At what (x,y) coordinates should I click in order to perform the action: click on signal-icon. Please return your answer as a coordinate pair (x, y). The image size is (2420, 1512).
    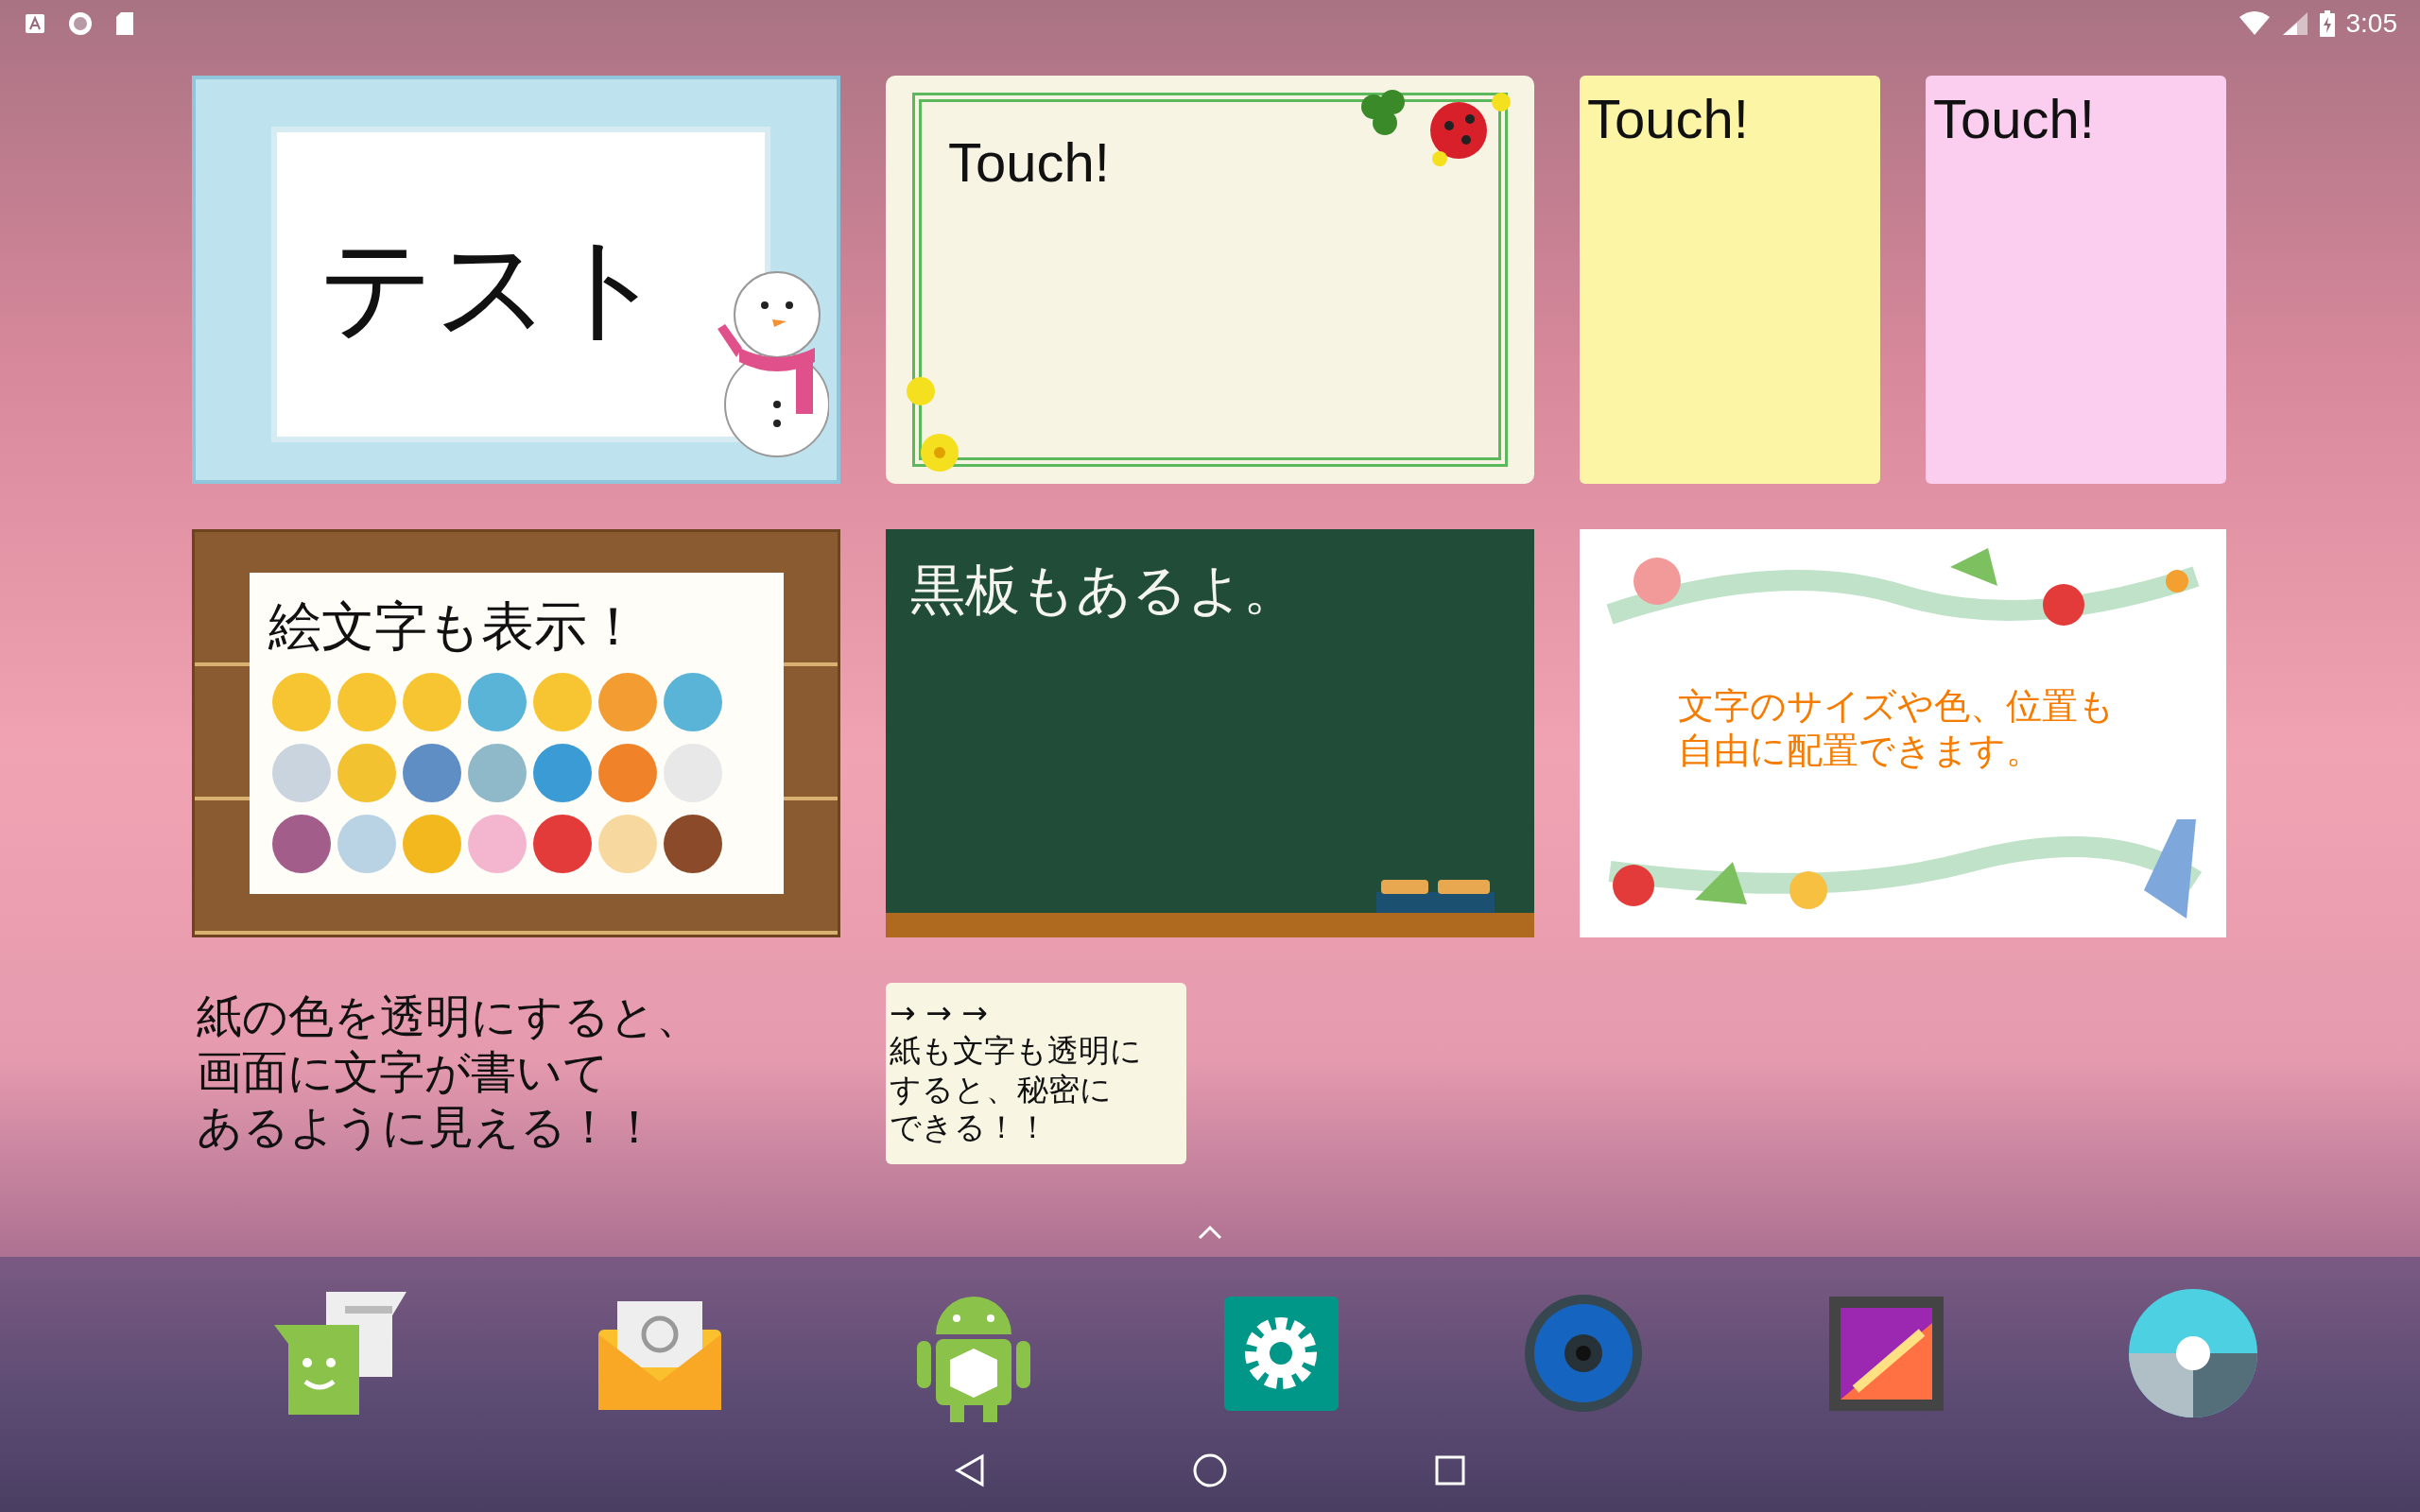
    Looking at the image, I should click on (2294, 23).